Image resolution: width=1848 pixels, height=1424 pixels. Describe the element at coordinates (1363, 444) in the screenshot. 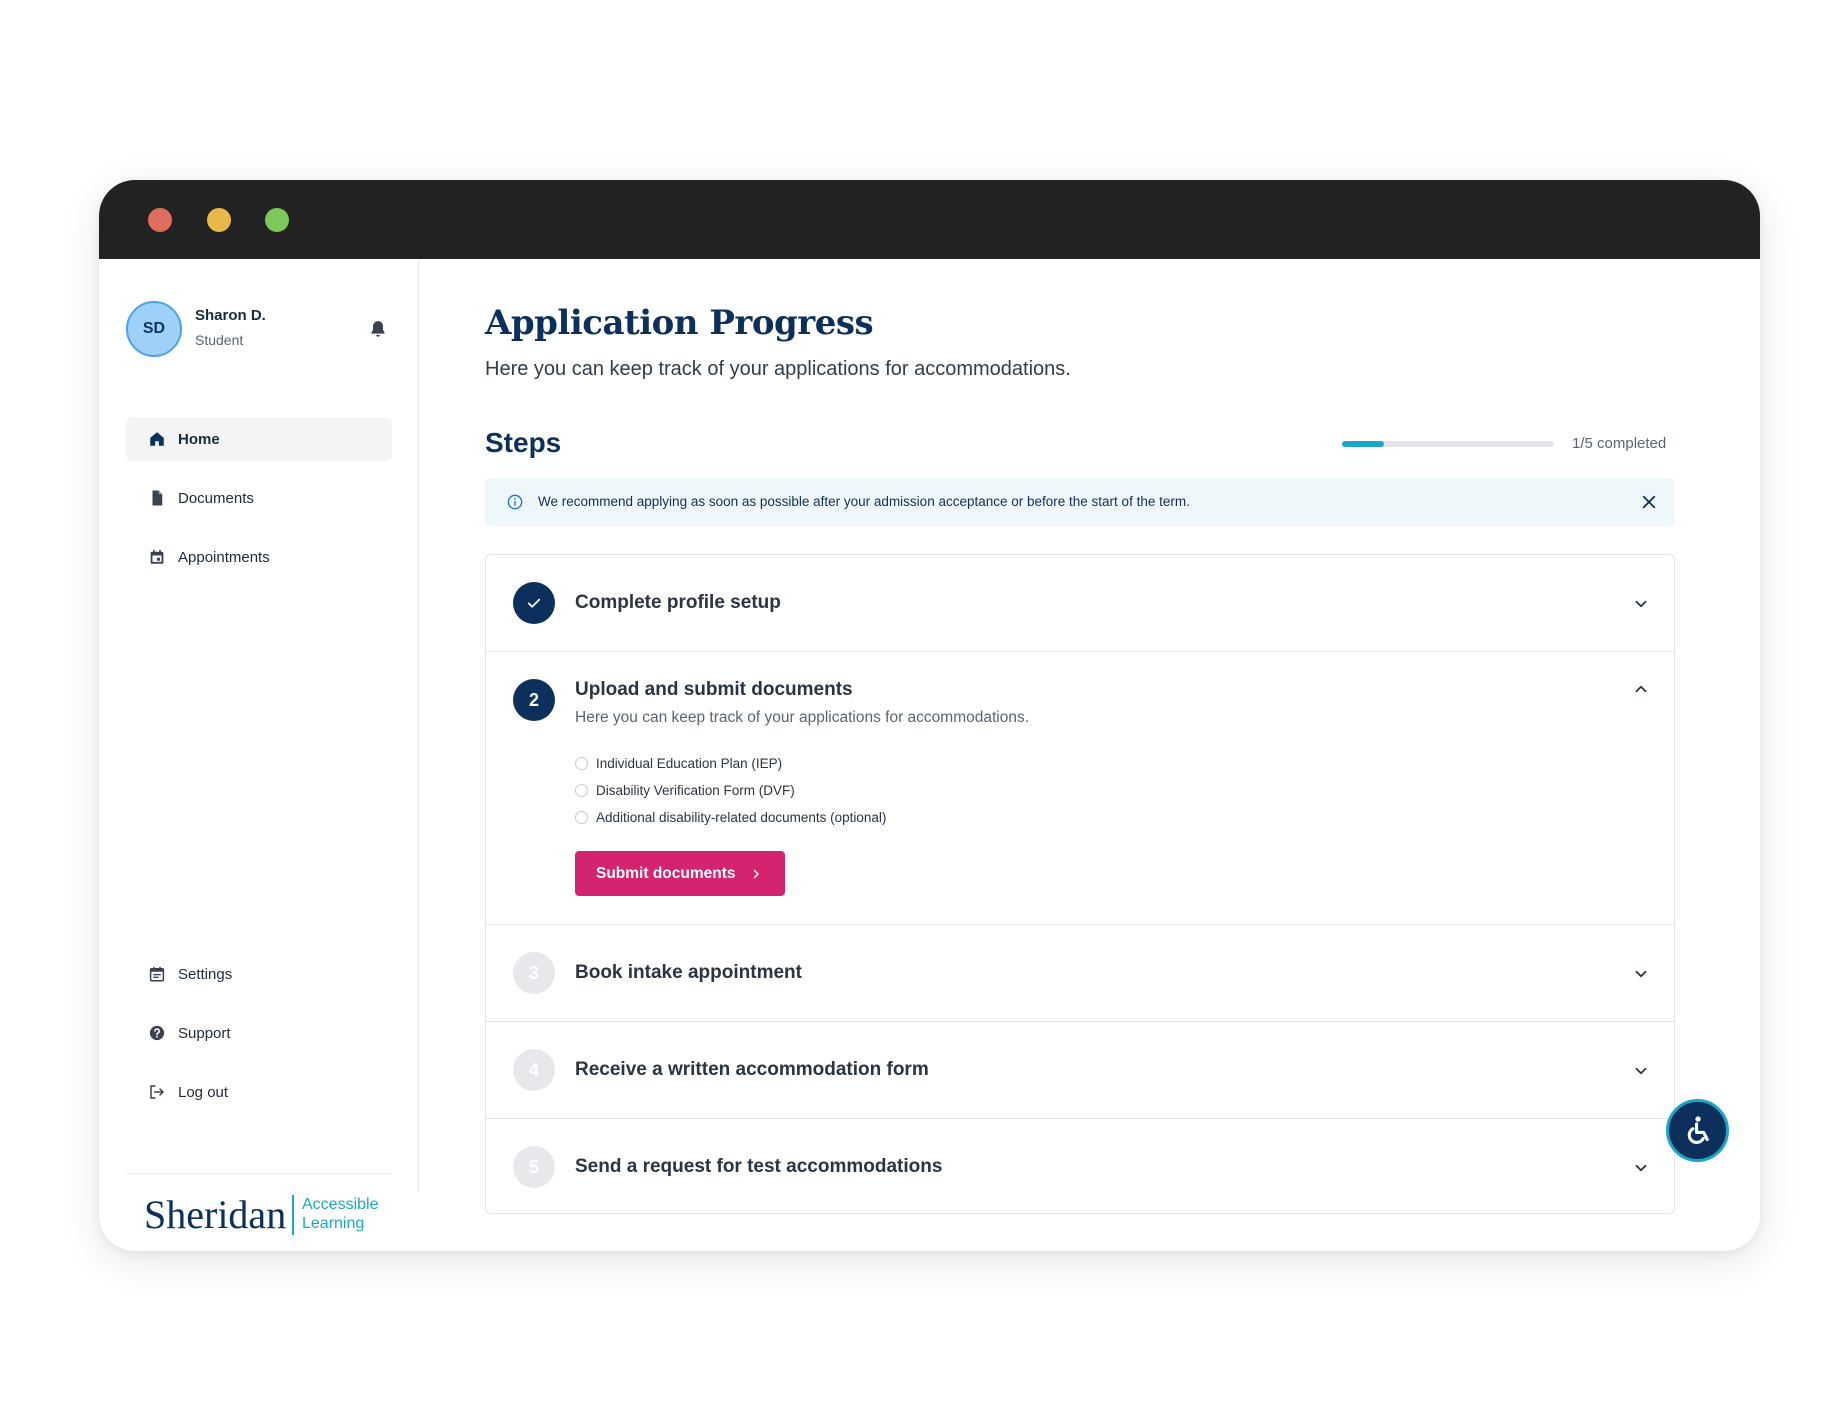

I see `progress-bar-fill` at that location.